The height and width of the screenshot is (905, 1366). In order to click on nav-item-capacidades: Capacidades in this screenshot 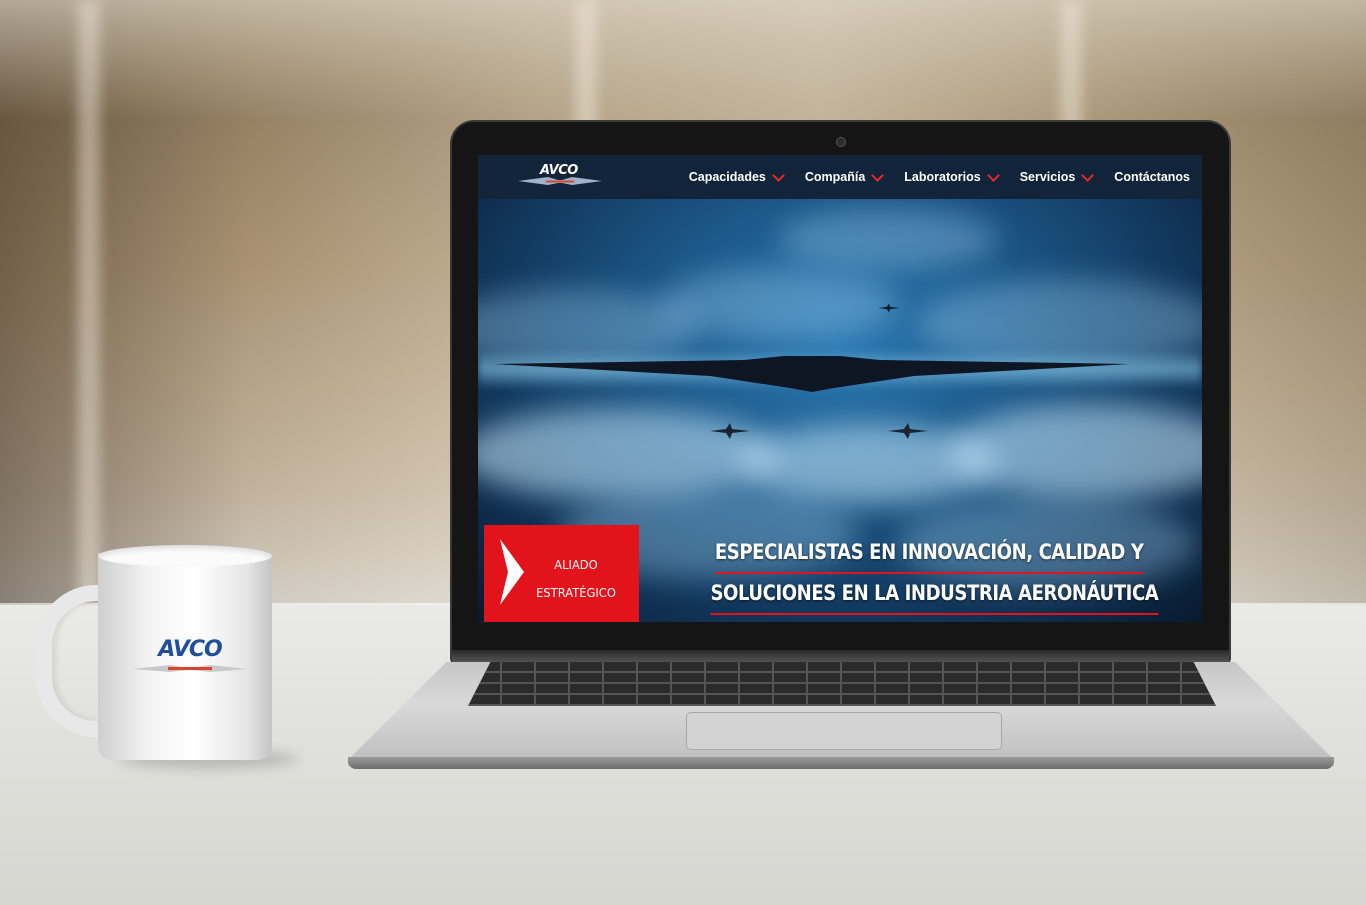, I will do `click(736, 176)`.